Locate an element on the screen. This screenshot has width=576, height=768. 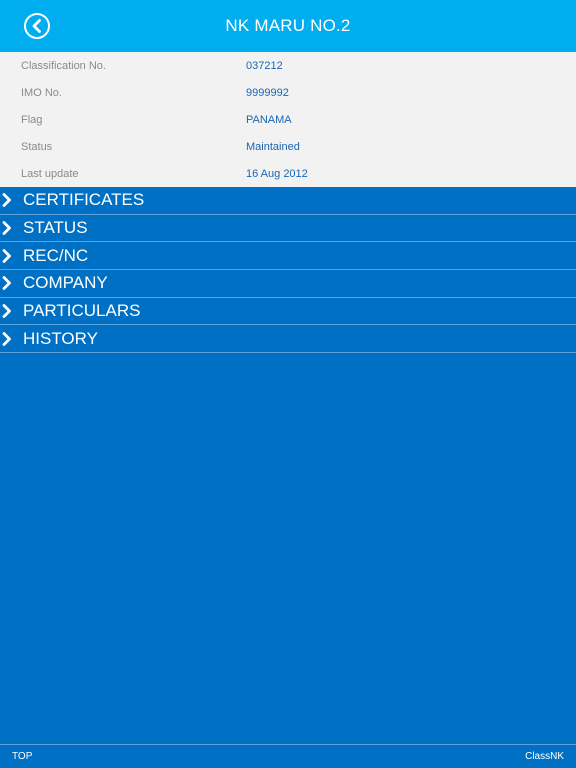
section-label: PARTICULARS is located at coordinates (82, 311).